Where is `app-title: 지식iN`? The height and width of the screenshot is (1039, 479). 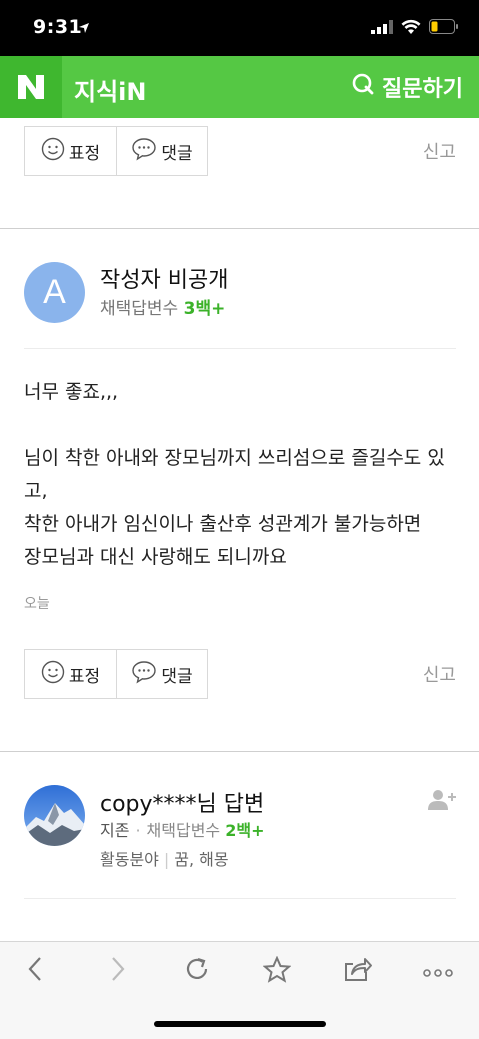 app-title: 지식iN is located at coordinates (110, 89).